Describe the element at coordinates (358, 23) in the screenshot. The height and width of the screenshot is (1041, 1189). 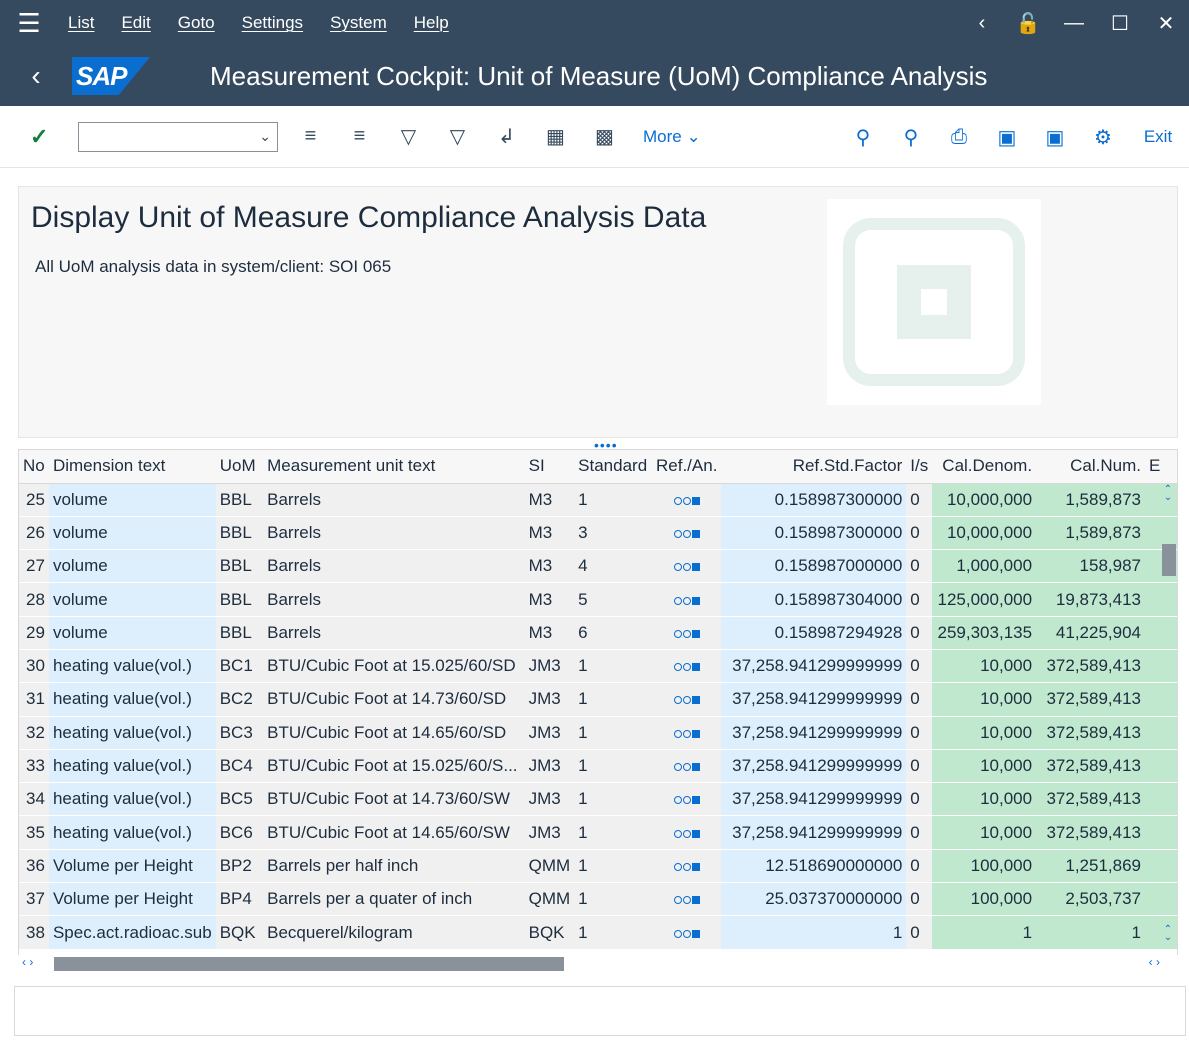
I see `menu-system: System` at that location.